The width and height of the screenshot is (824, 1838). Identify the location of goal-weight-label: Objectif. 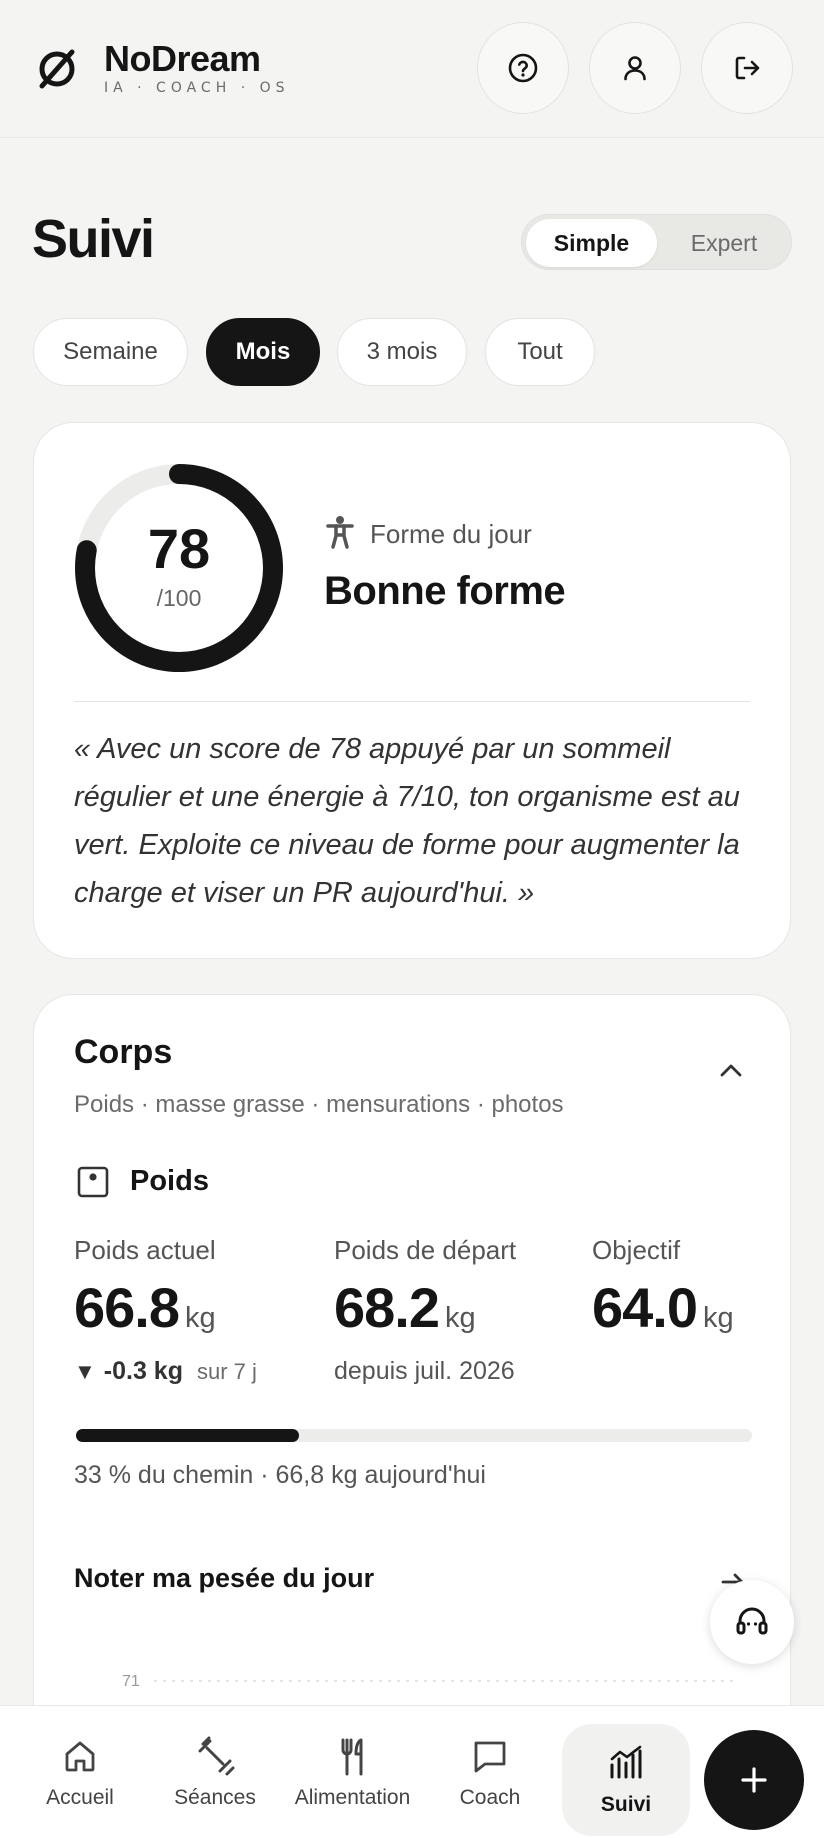
(636, 1250).